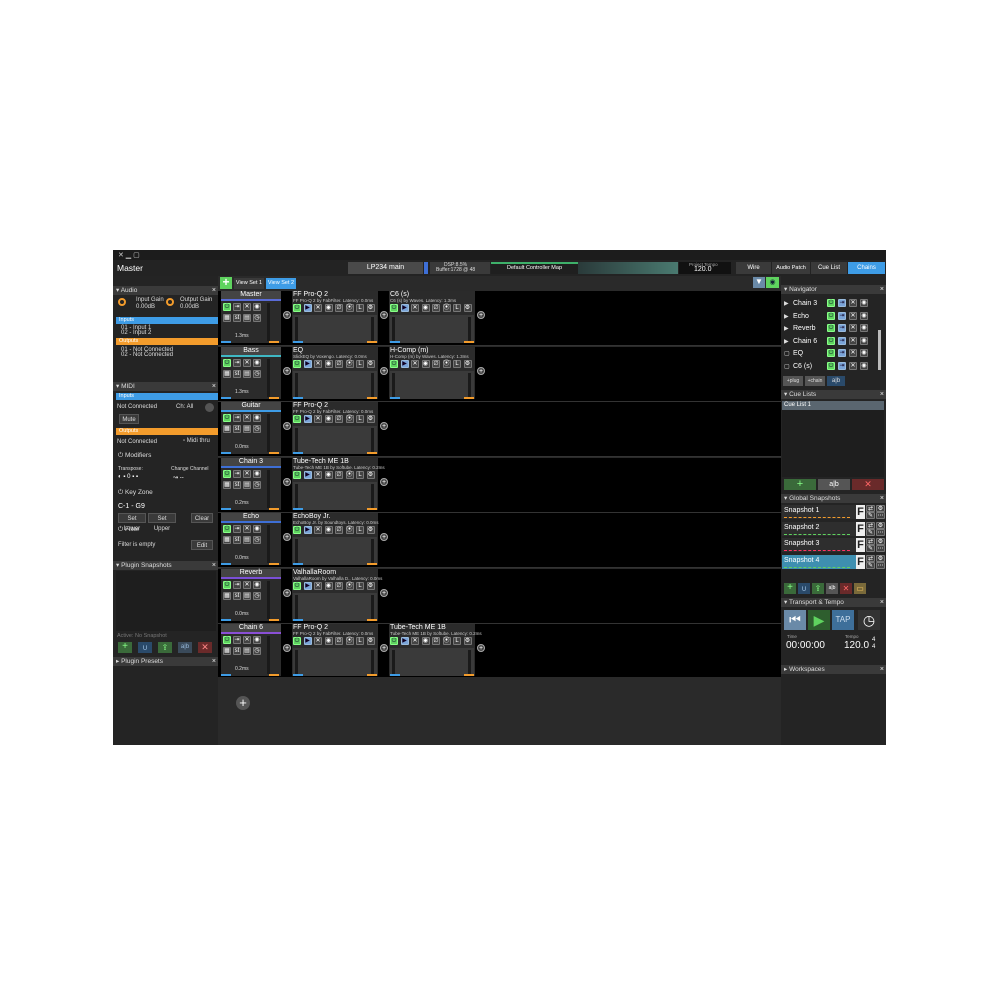  I want to click on time-signature-bottom: 4, so click(873, 647).